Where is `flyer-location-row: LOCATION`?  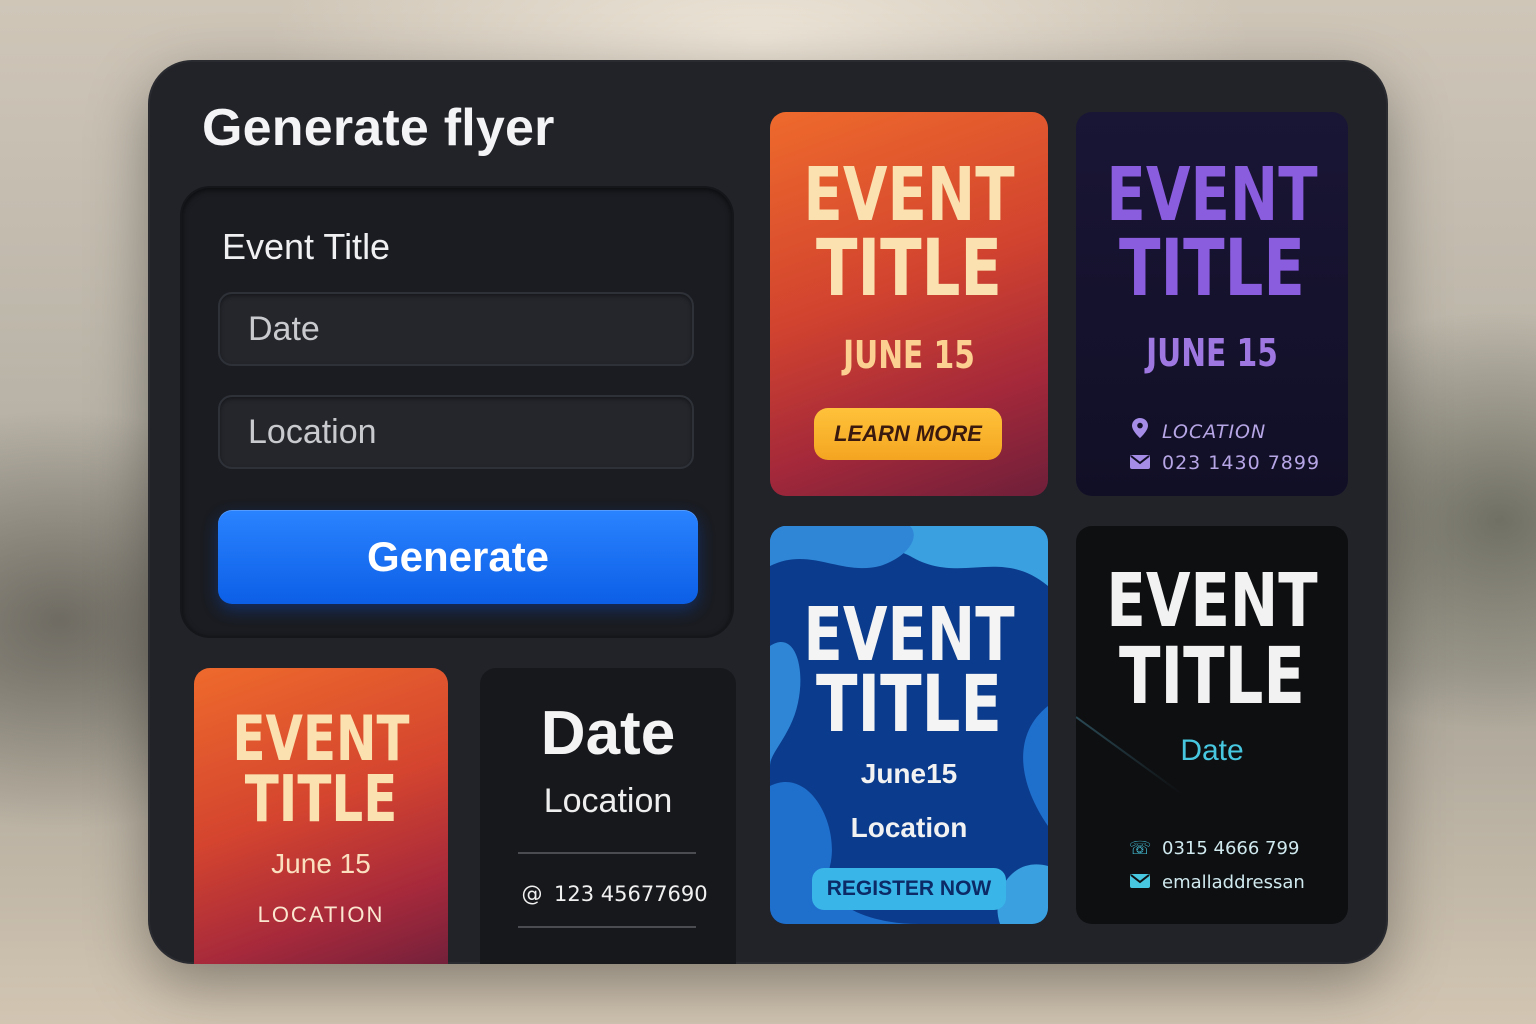 flyer-location-row: LOCATION is located at coordinates (1197, 430).